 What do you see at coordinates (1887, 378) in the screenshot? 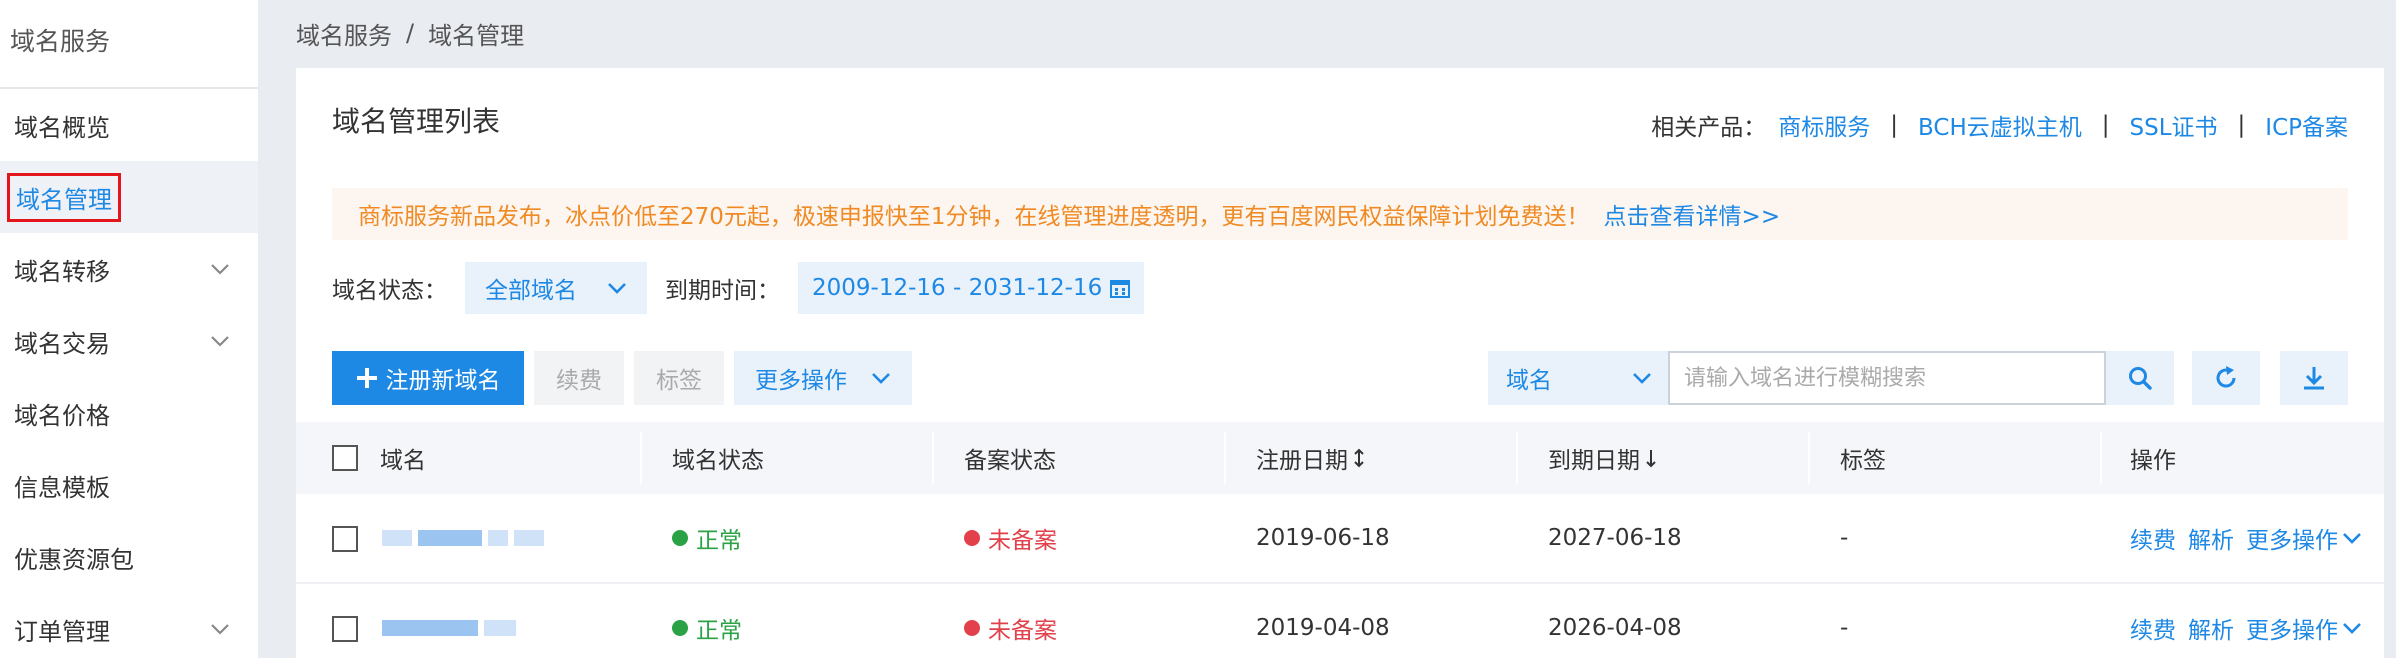
I see `search-input` at bounding box center [1887, 378].